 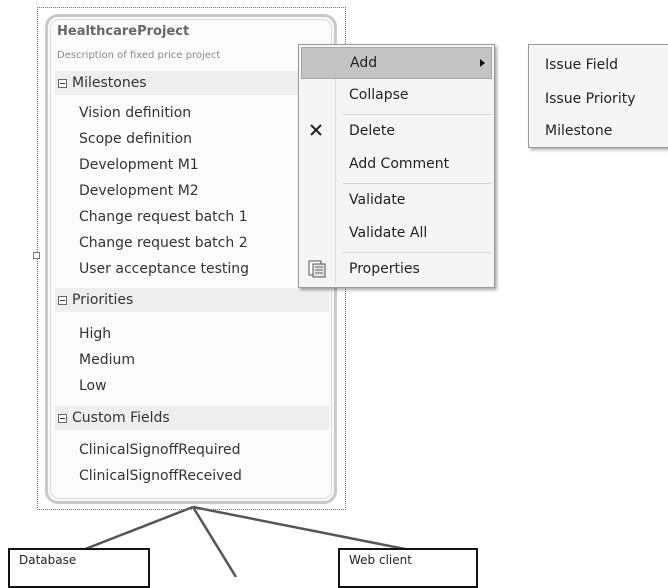 I want to click on list-item: Low, so click(x=93, y=386).